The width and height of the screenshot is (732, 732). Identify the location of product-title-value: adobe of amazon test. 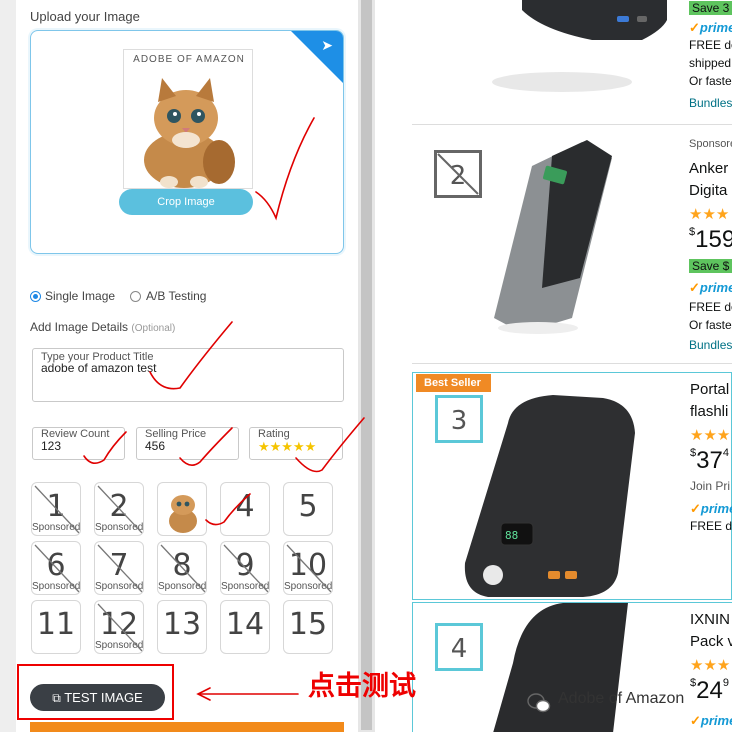
(98, 368).